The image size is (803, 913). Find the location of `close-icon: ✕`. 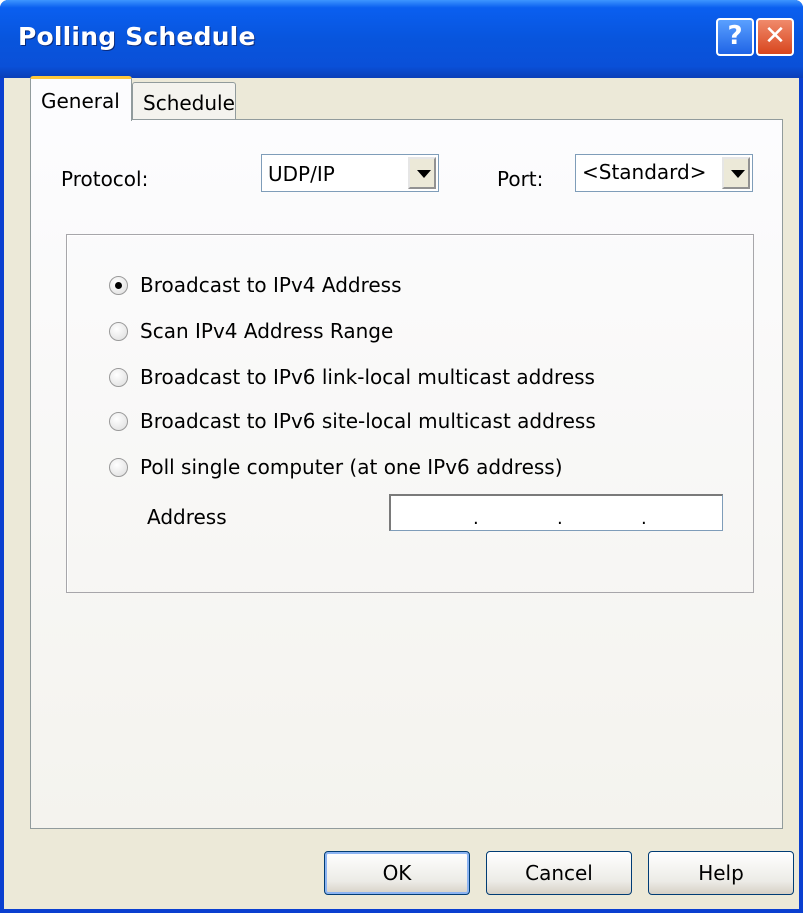

close-icon: ✕ is located at coordinates (775, 36).